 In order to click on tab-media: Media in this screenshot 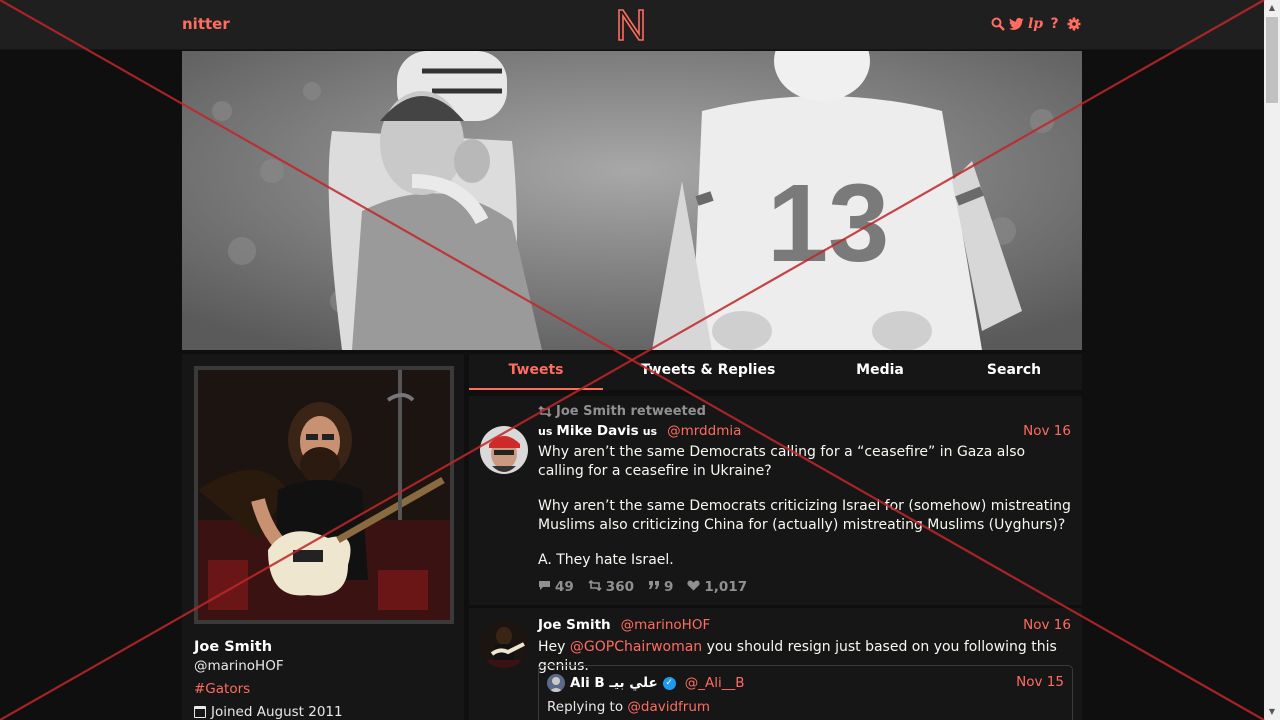, I will do `click(880, 372)`.